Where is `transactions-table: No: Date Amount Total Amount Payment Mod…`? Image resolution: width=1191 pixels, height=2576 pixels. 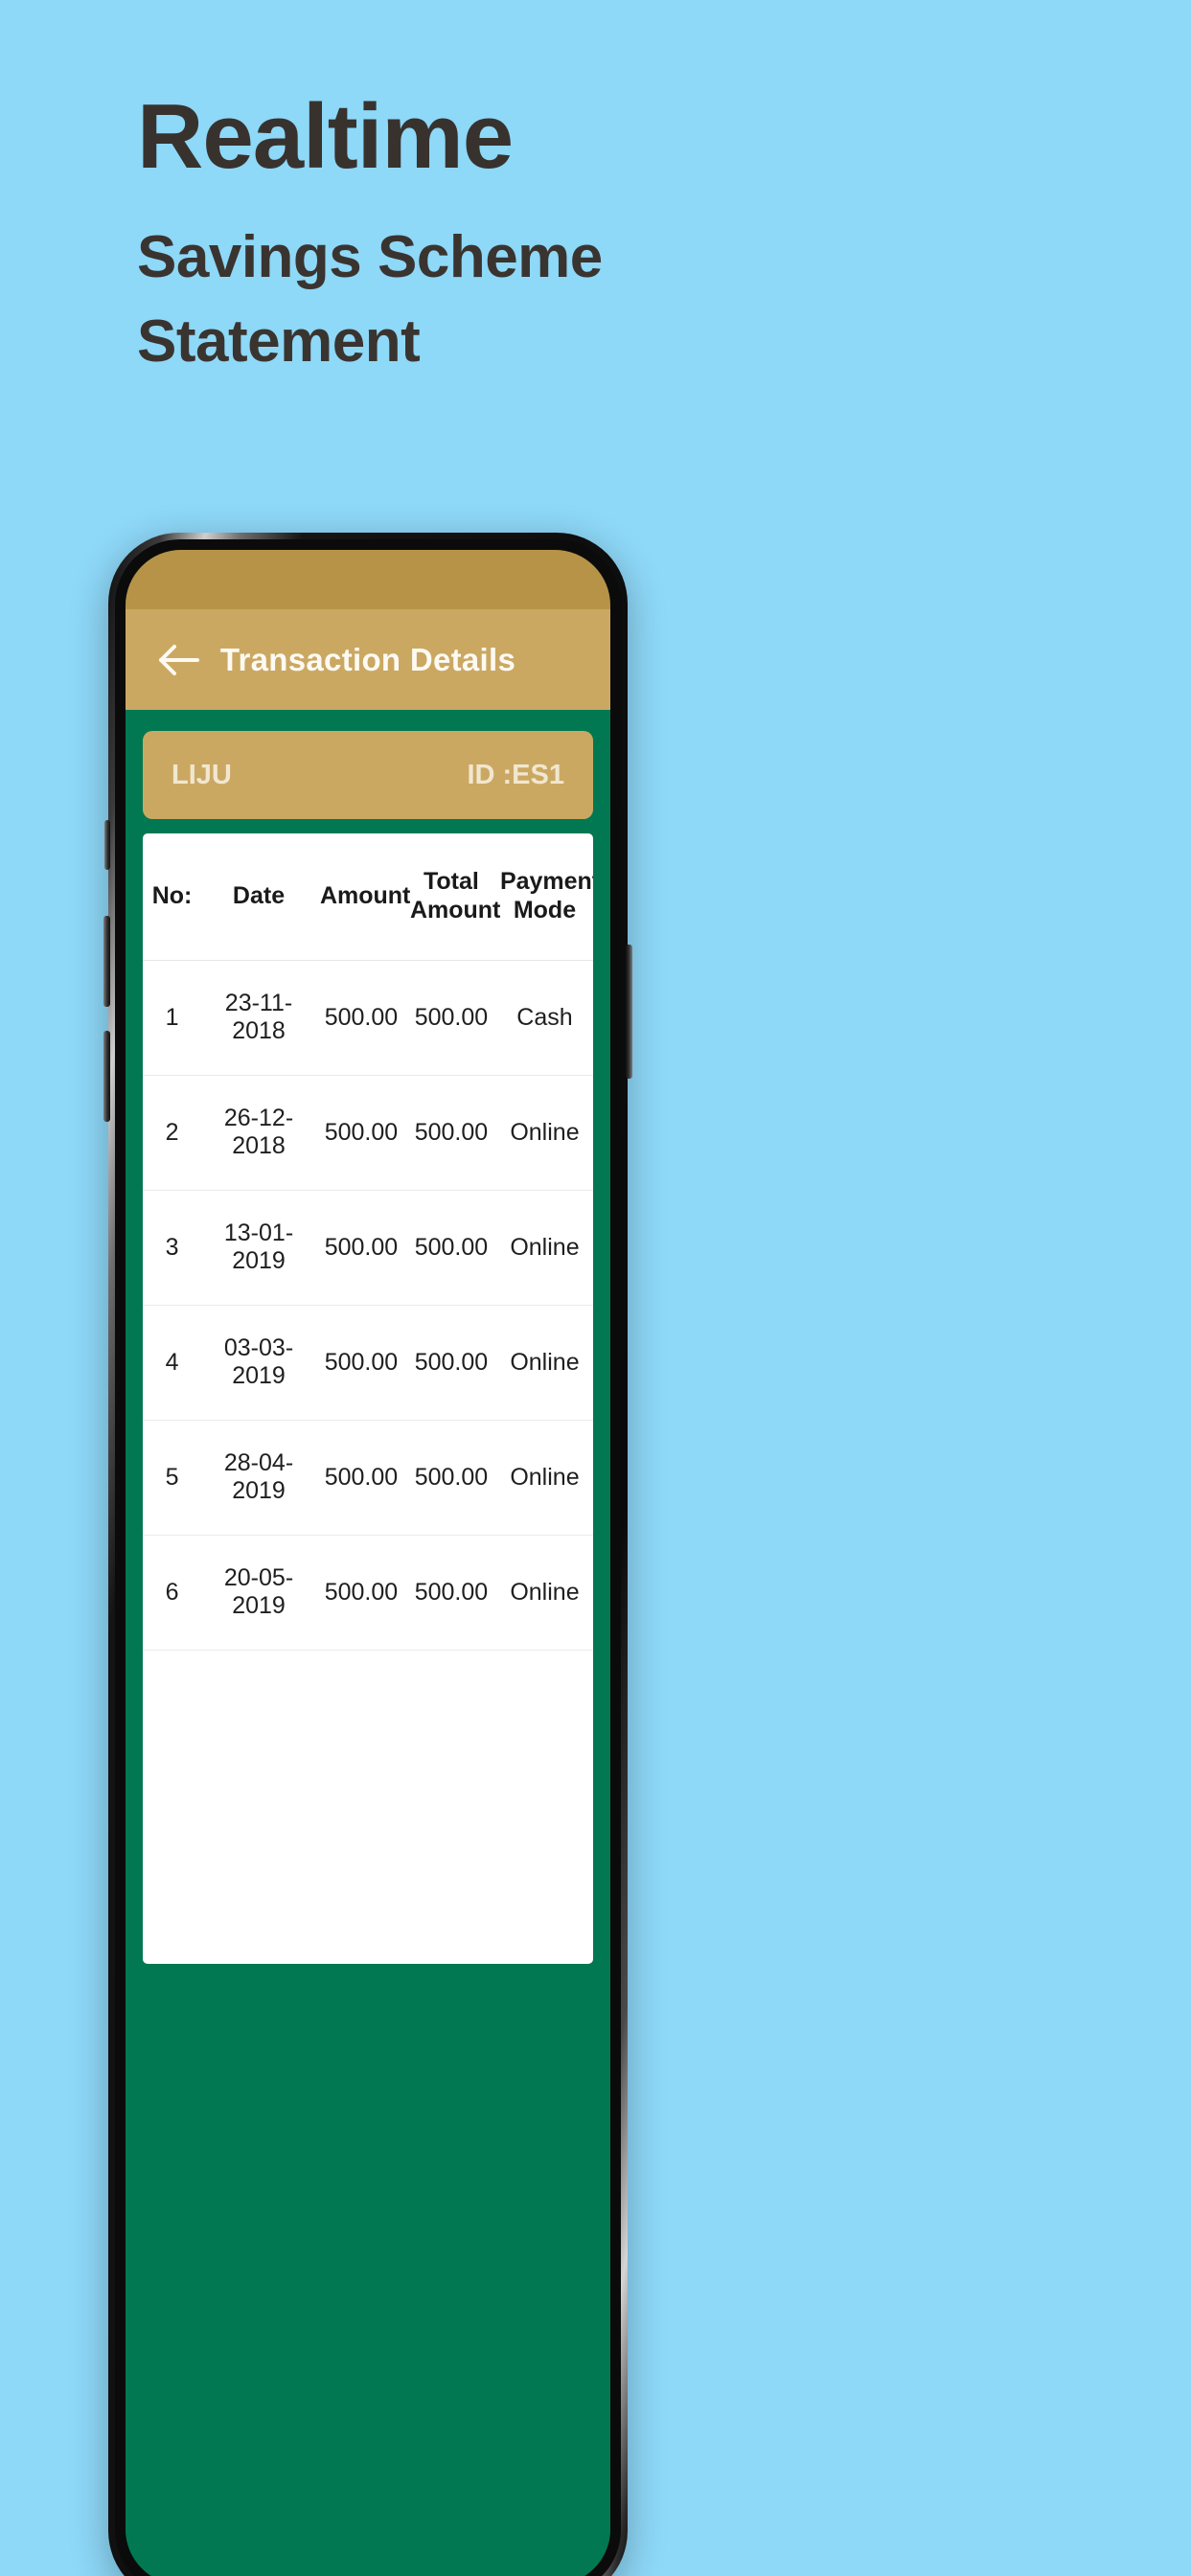
transactions-table: No: Date Amount Total Amount Payment Mod… is located at coordinates (368, 1242).